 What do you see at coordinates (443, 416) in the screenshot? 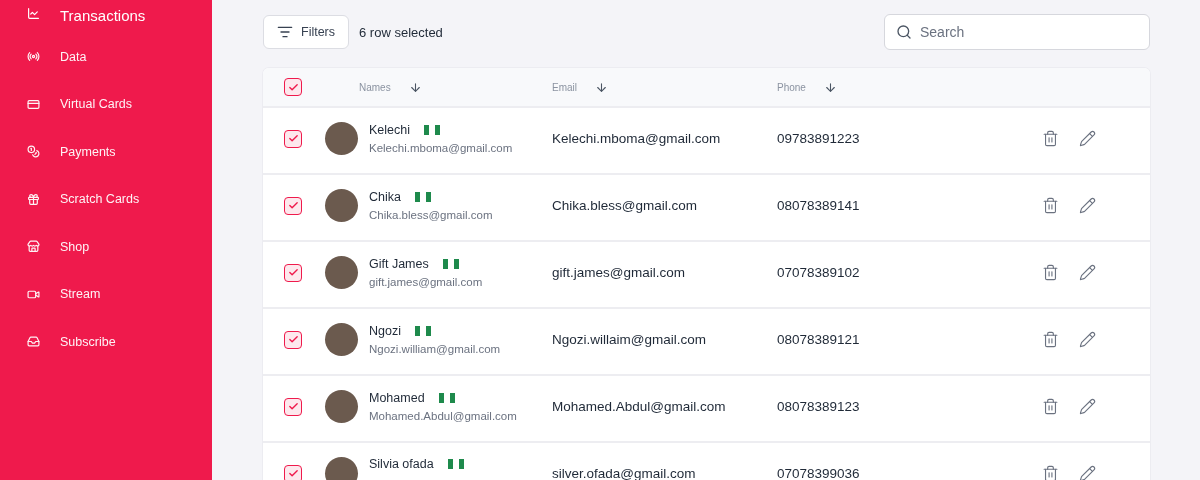
I see `user-email: Mohamed.Abdul@gmail.com` at bounding box center [443, 416].